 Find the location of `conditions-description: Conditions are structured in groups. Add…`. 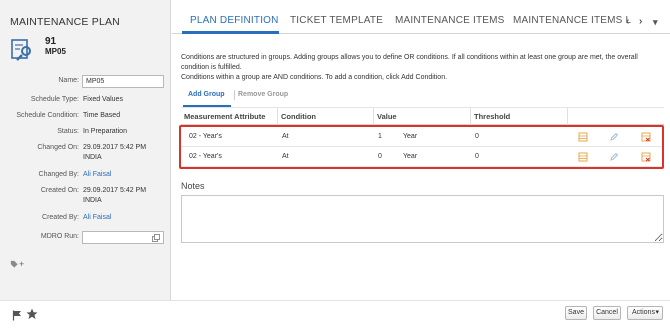

conditions-description: Conditions are structured in groups. Add… is located at coordinates (421, 68).